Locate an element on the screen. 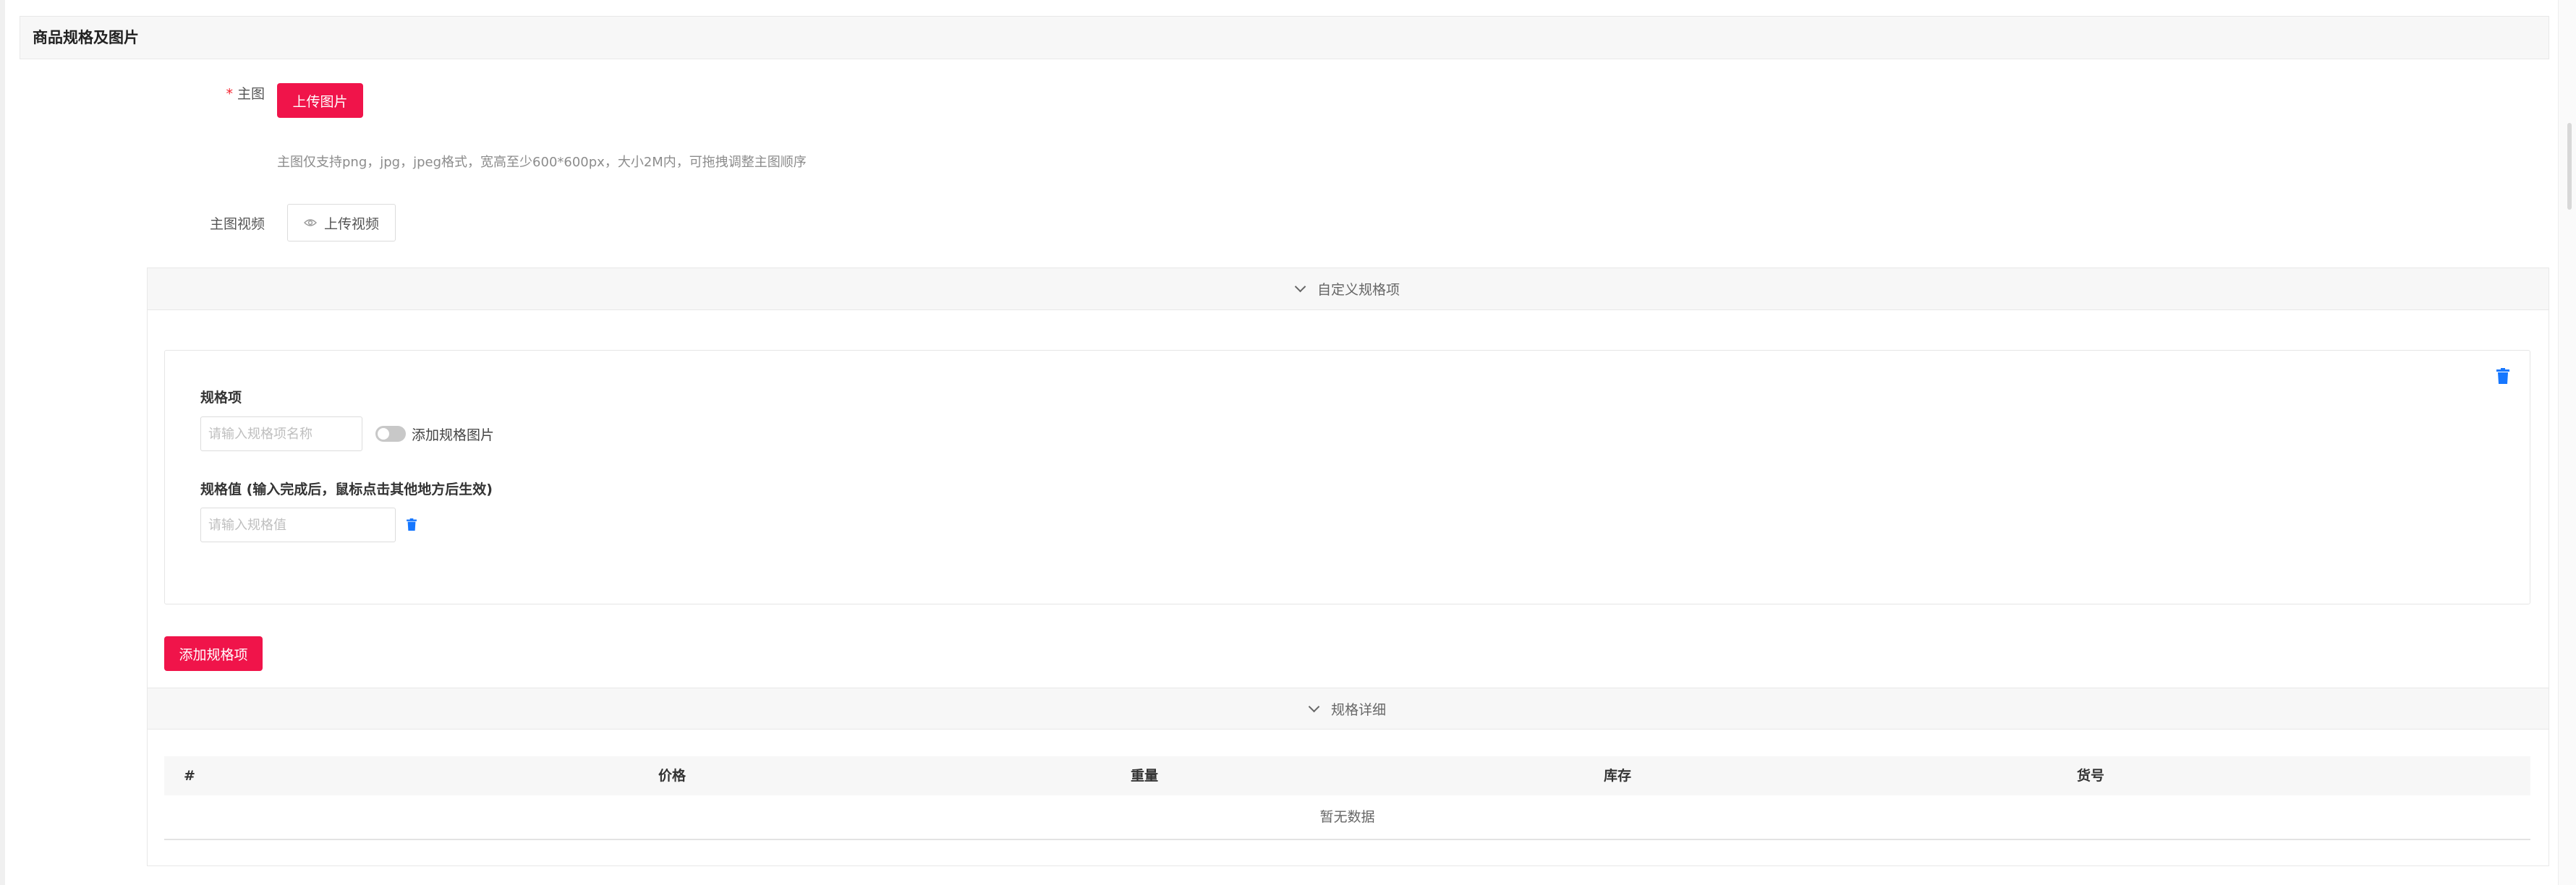  table-empty-row: 暂无数据 is located at coordinates (1347, 817).